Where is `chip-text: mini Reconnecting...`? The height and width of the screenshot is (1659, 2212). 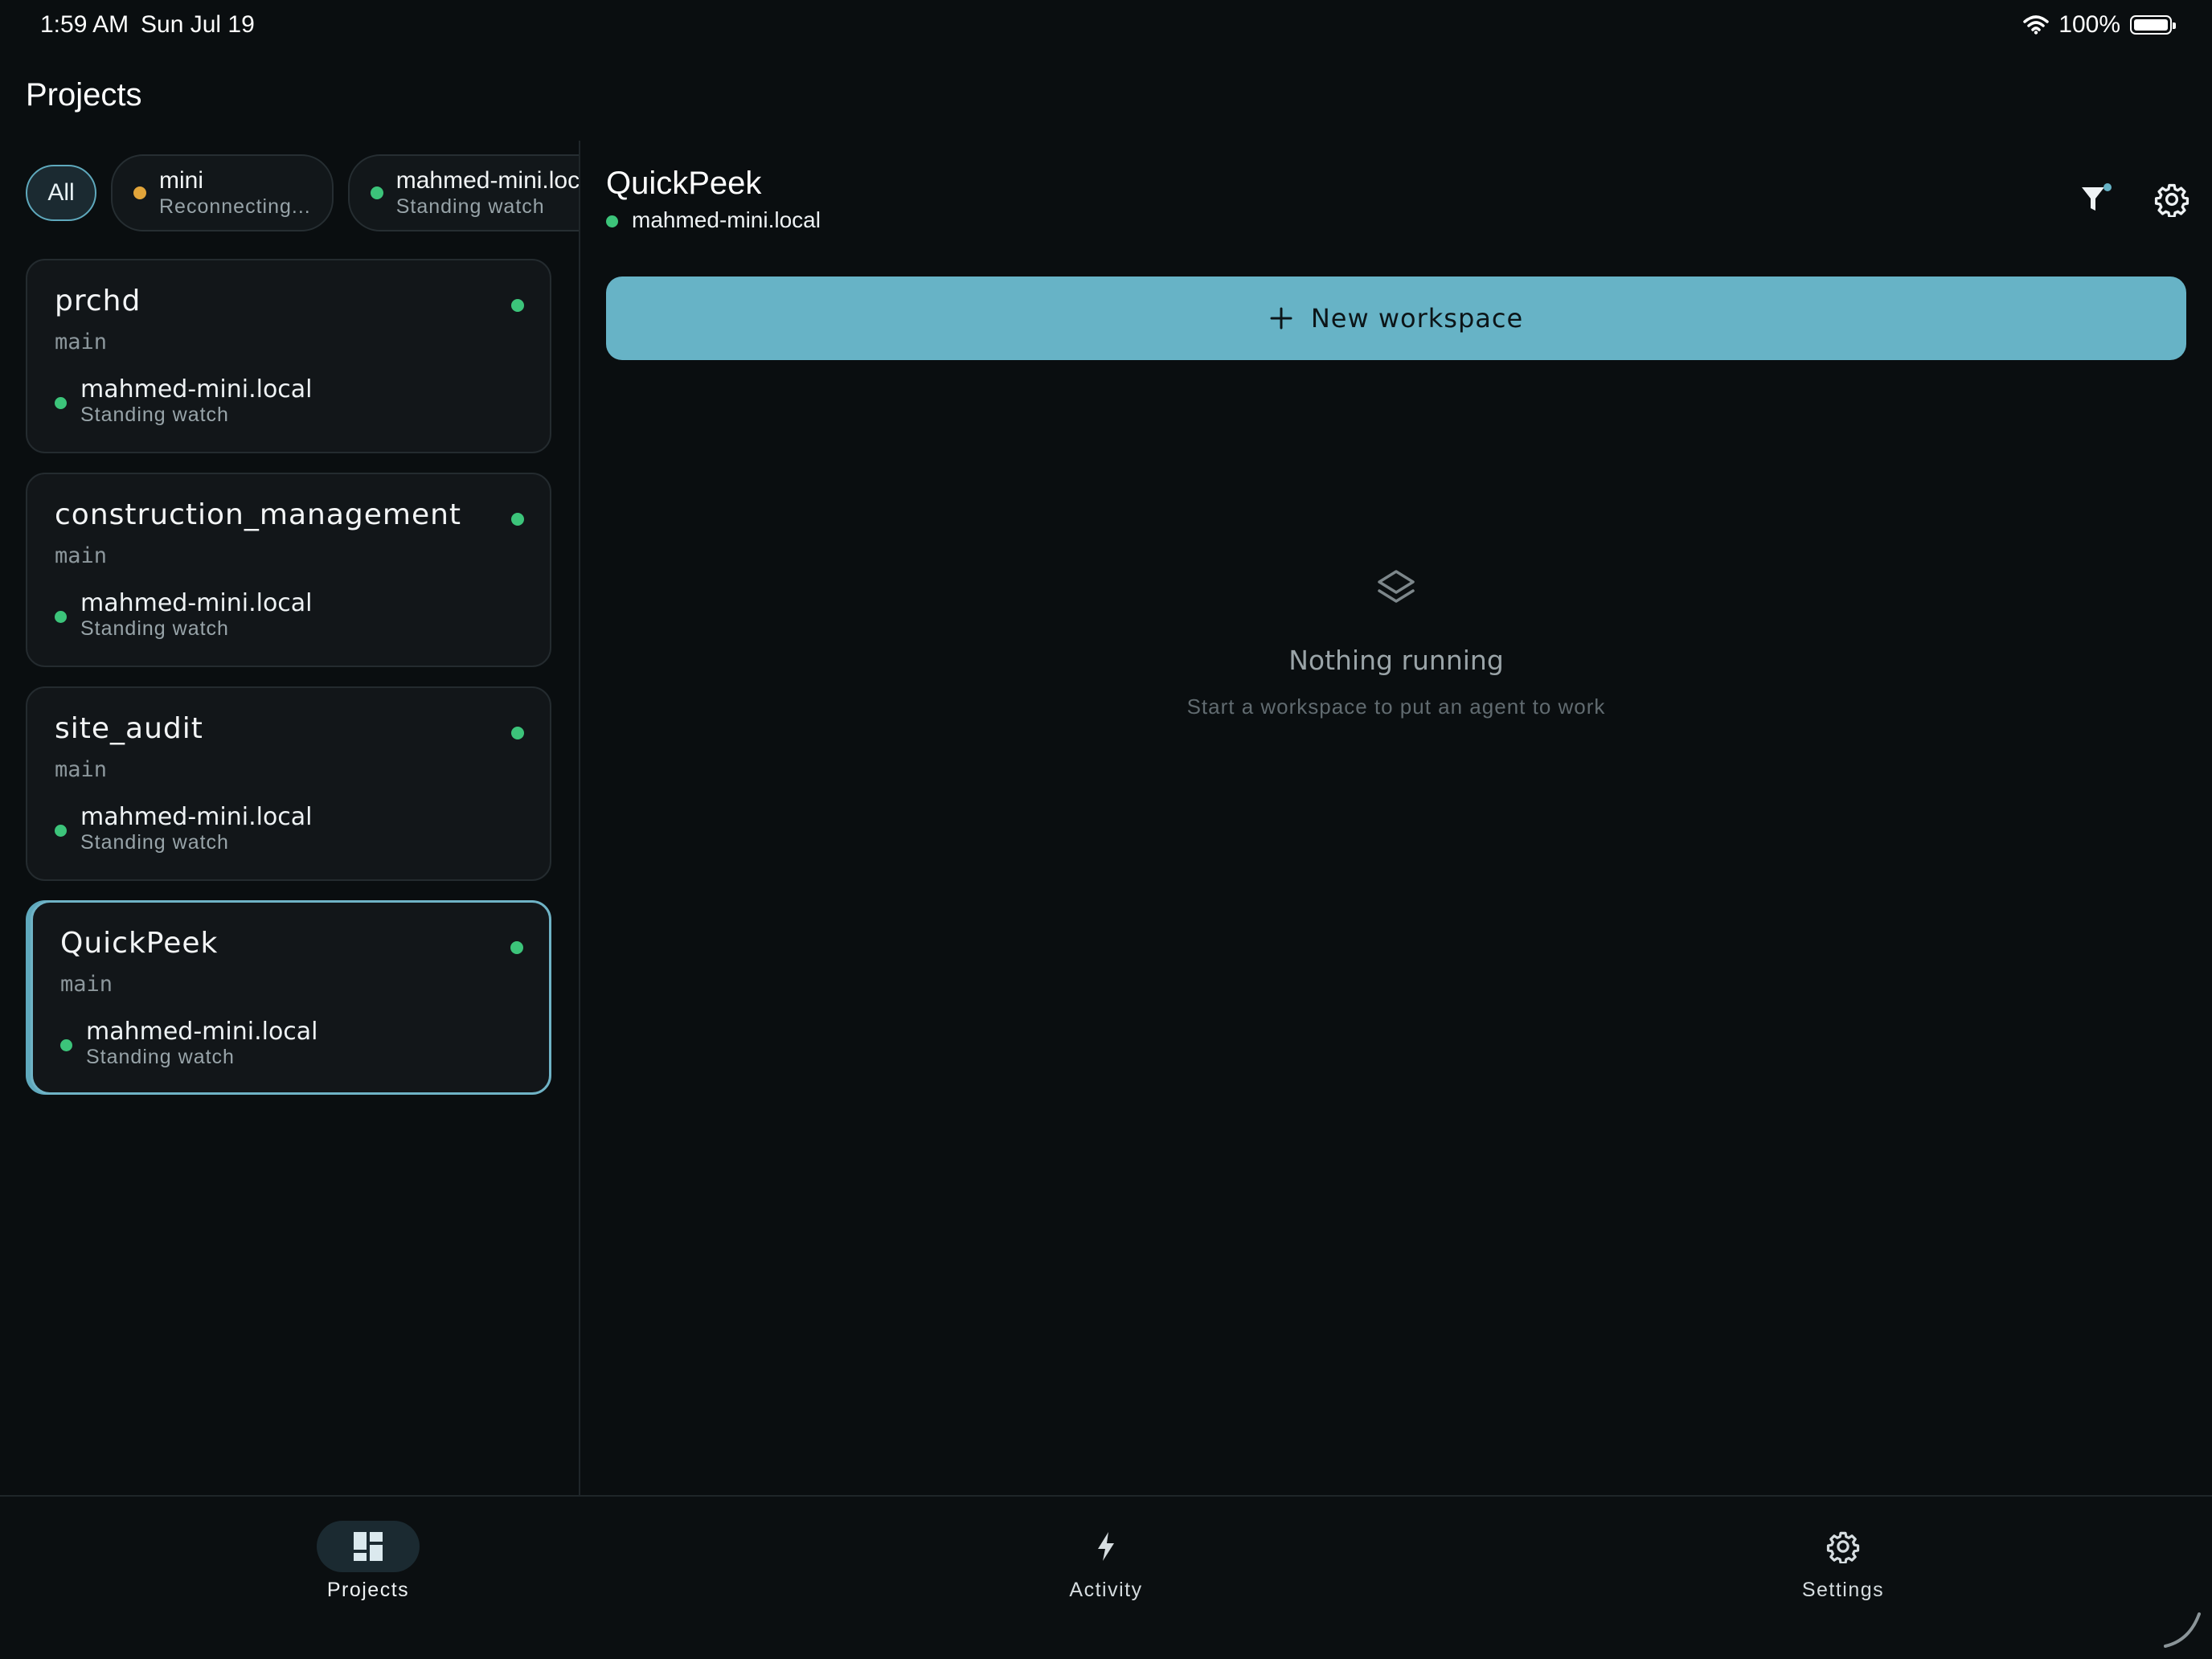 chip-text: mini Reconnecting... is located at coordinates (235, 192).